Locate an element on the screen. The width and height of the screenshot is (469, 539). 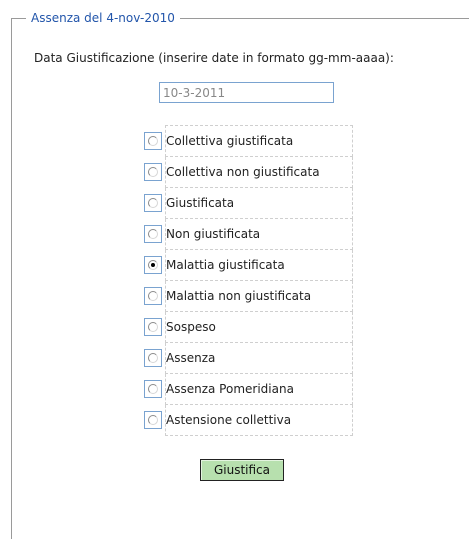
option-label: Collettiva giustificata is located at coordinates (259, 141).